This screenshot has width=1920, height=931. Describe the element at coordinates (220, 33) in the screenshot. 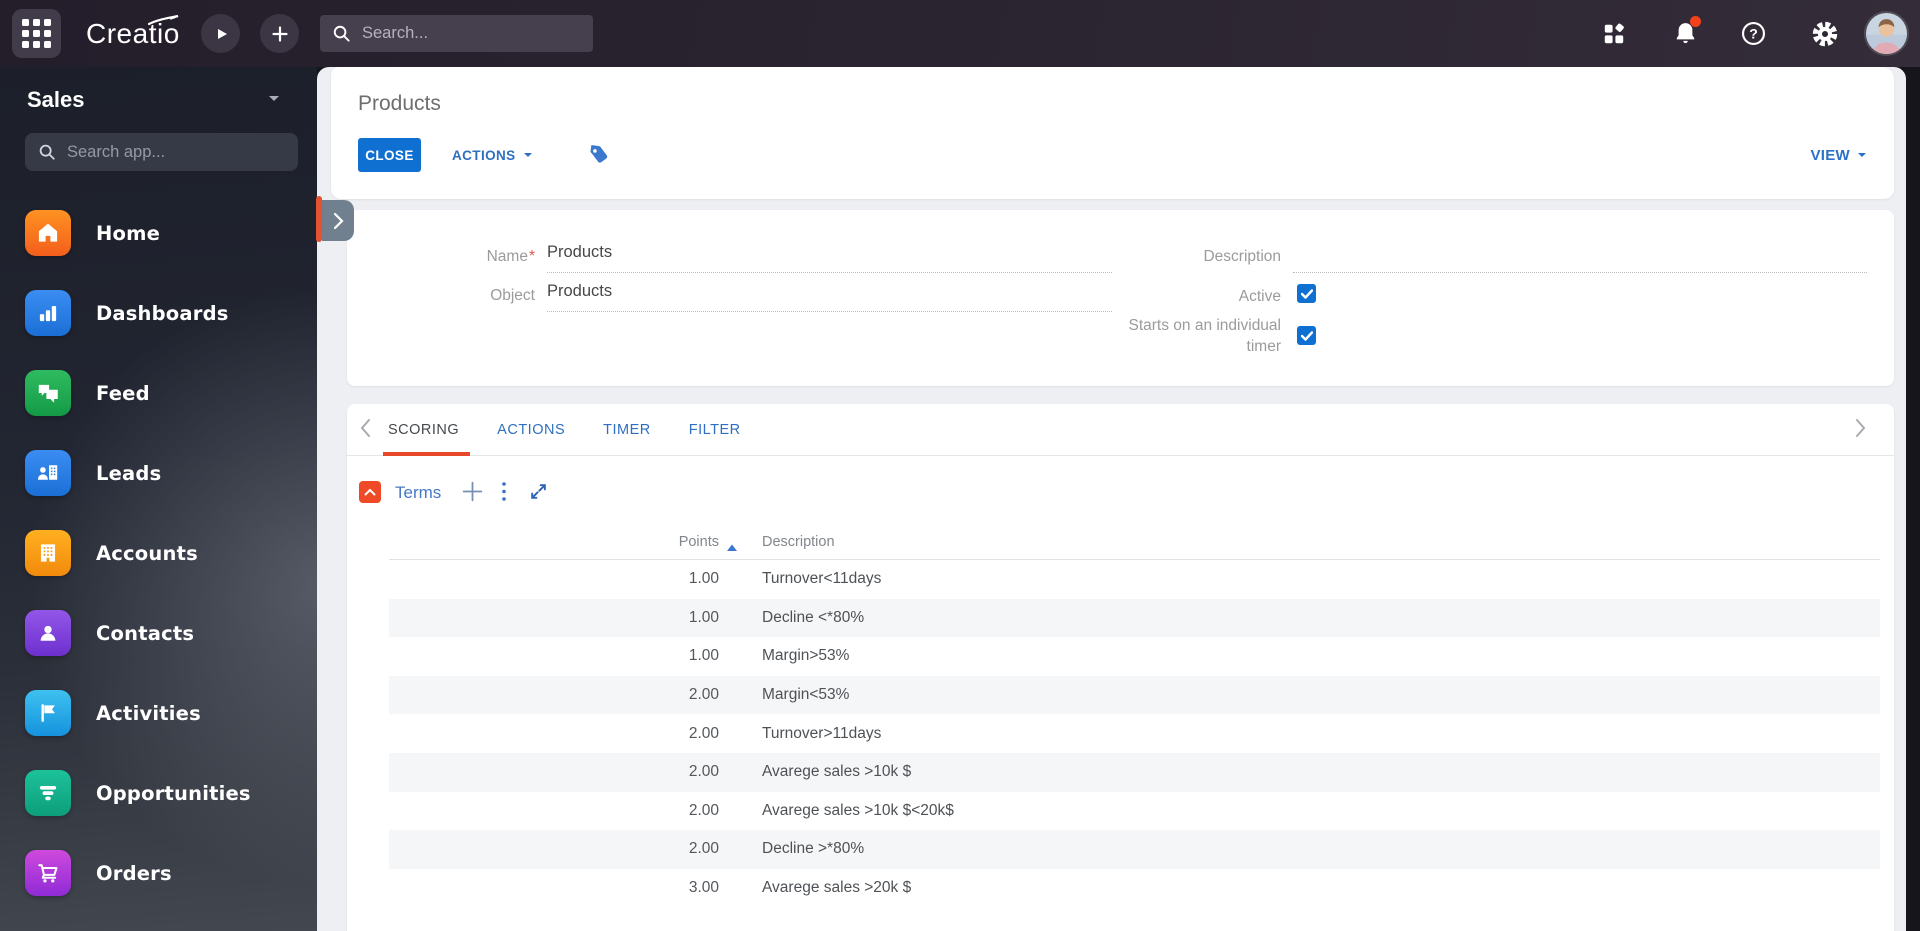

I see `play-icon` at that location.